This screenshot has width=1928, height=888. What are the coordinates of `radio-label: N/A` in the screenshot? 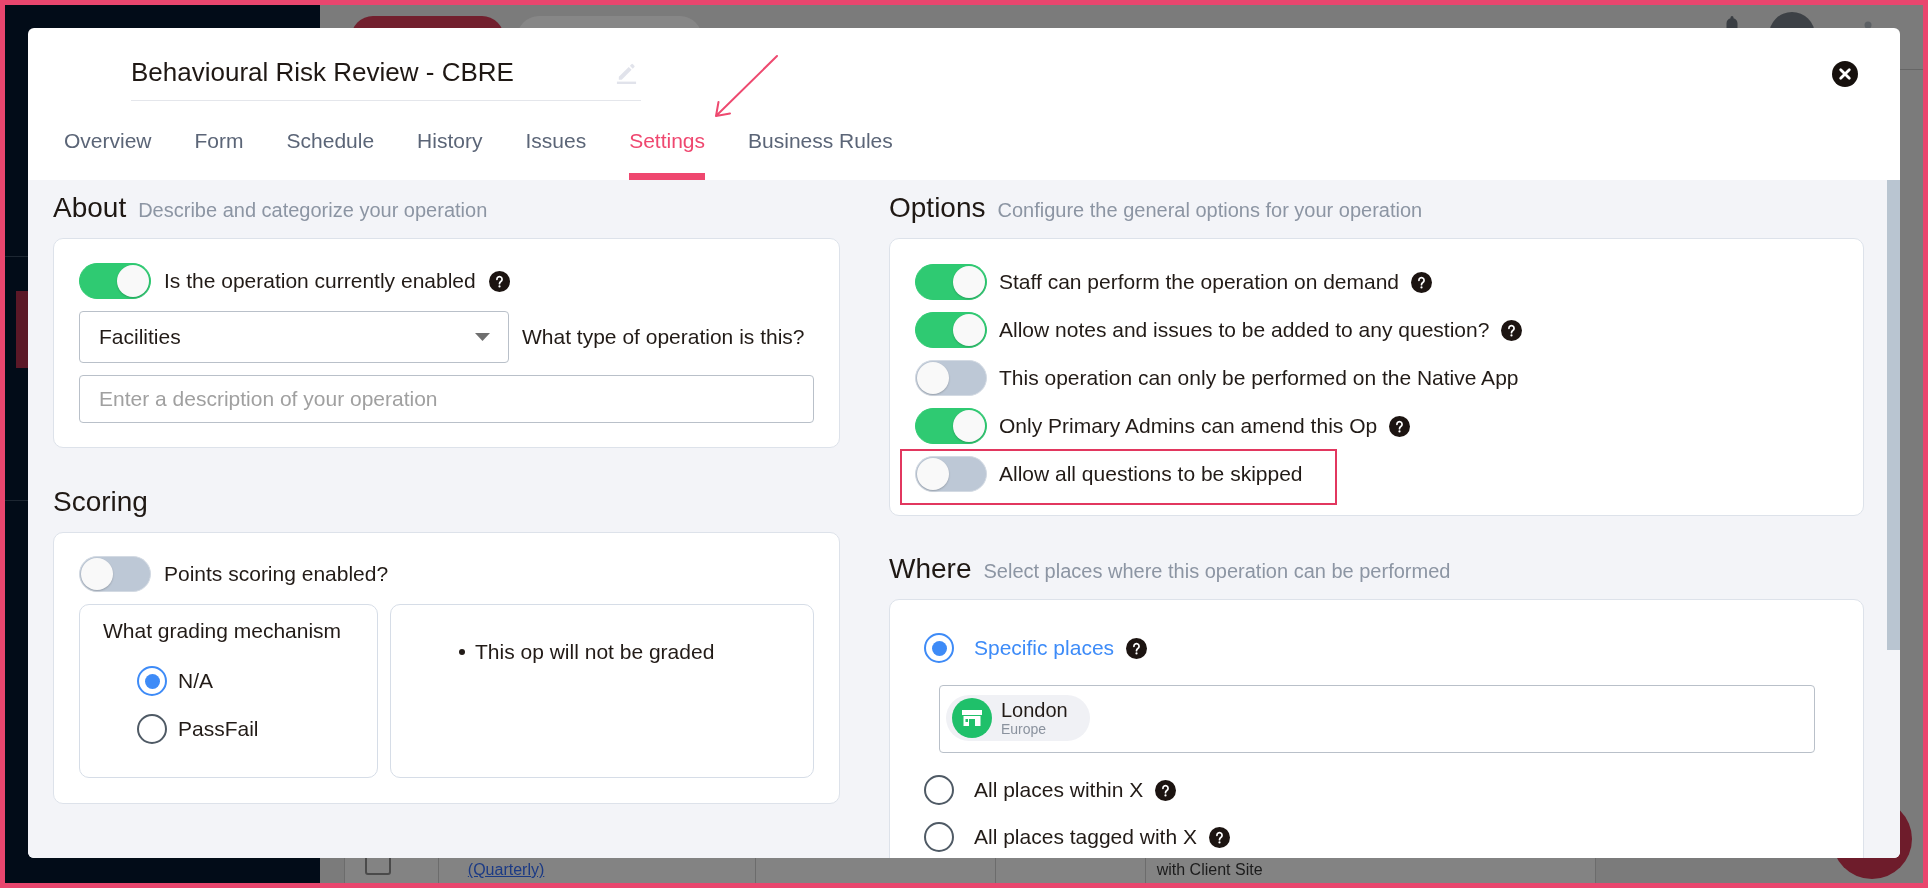 It's located at (195, 681).